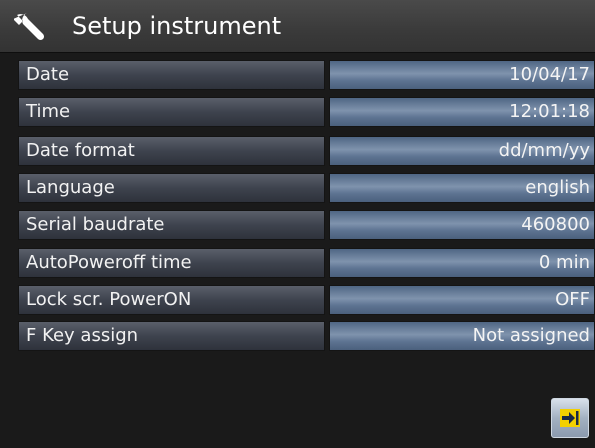 The width and height of the screenshot is (595, 448). What do you see at coordinates (171, 336) in the screenshot?
I see `setting-label: F Key assign` at bounding box center [171, 336].